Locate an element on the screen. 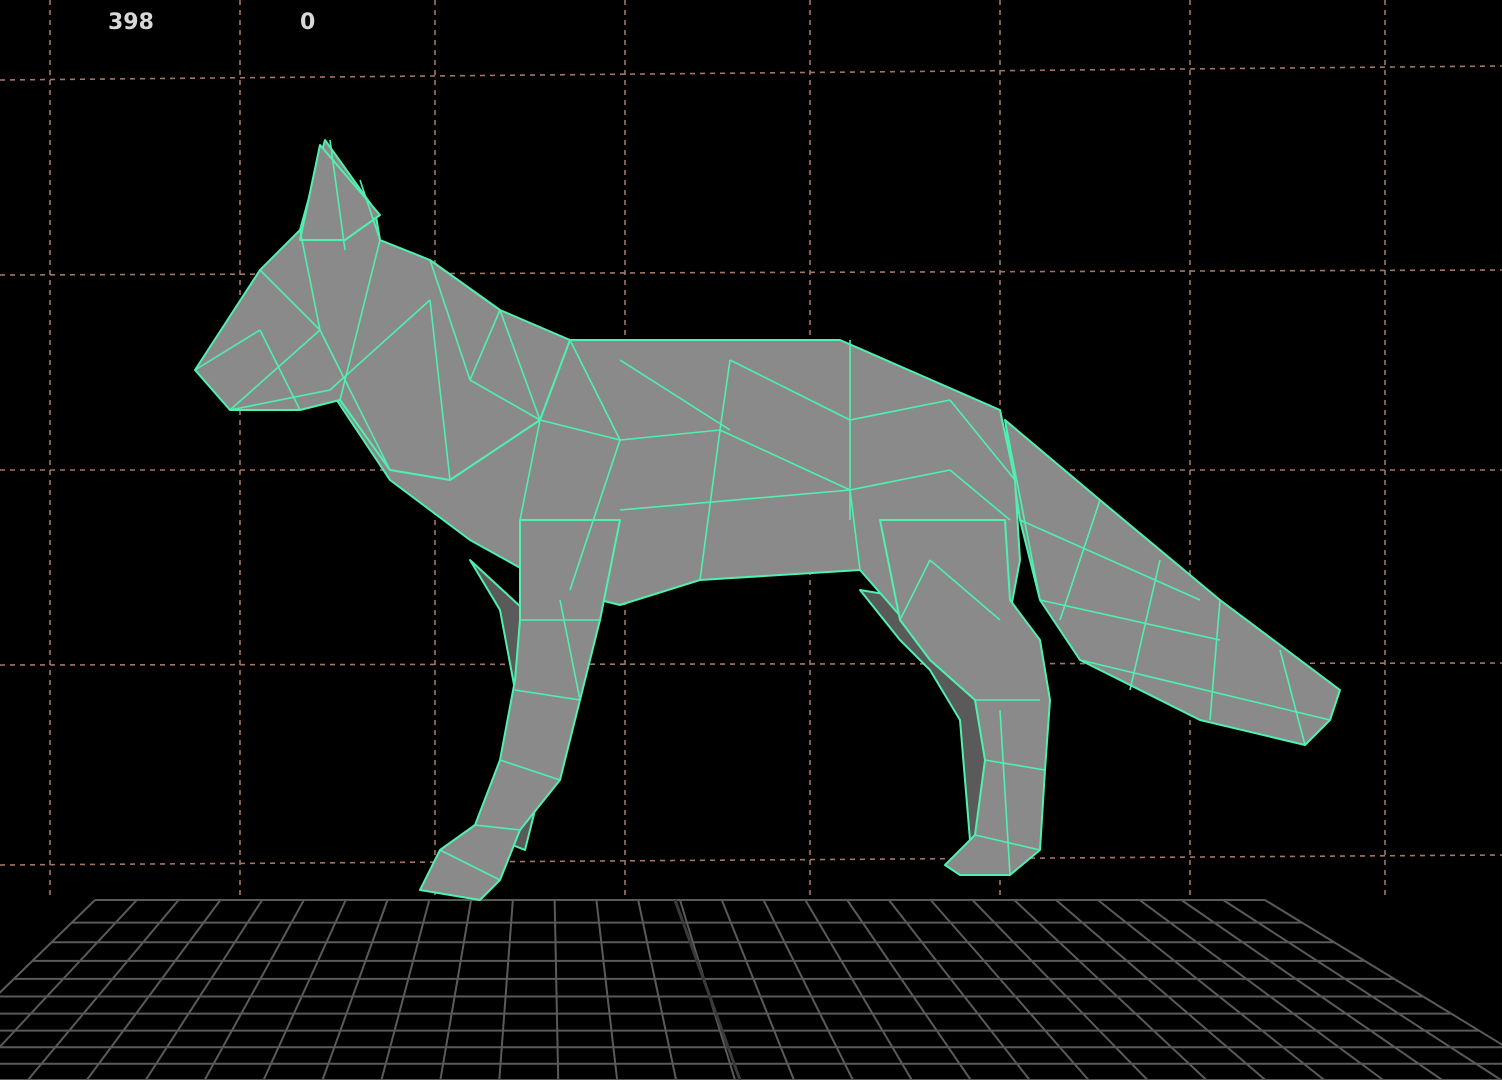  hud-value-left: 398 is located at coordinates (131, 22).